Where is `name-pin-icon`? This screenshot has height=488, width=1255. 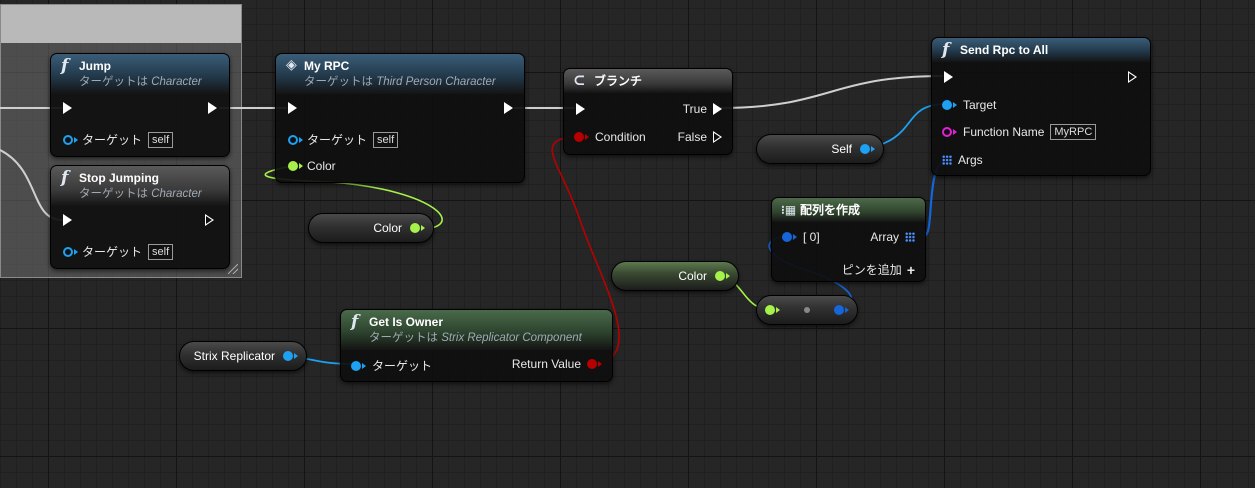
name-pin-icon is located at coordinates (947, 132).